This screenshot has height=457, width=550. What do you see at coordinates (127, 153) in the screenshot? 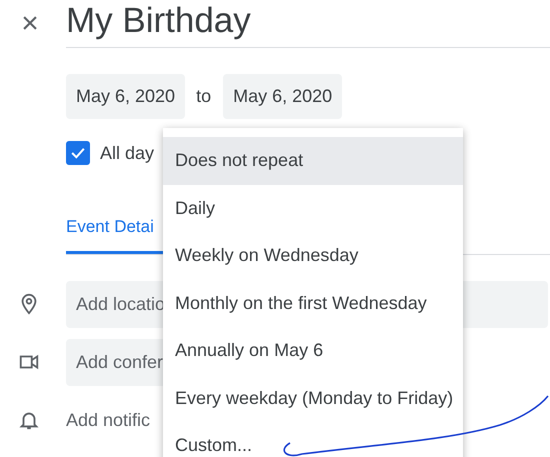
I see `all-day-label: All day` at bounding box center [127, 153].